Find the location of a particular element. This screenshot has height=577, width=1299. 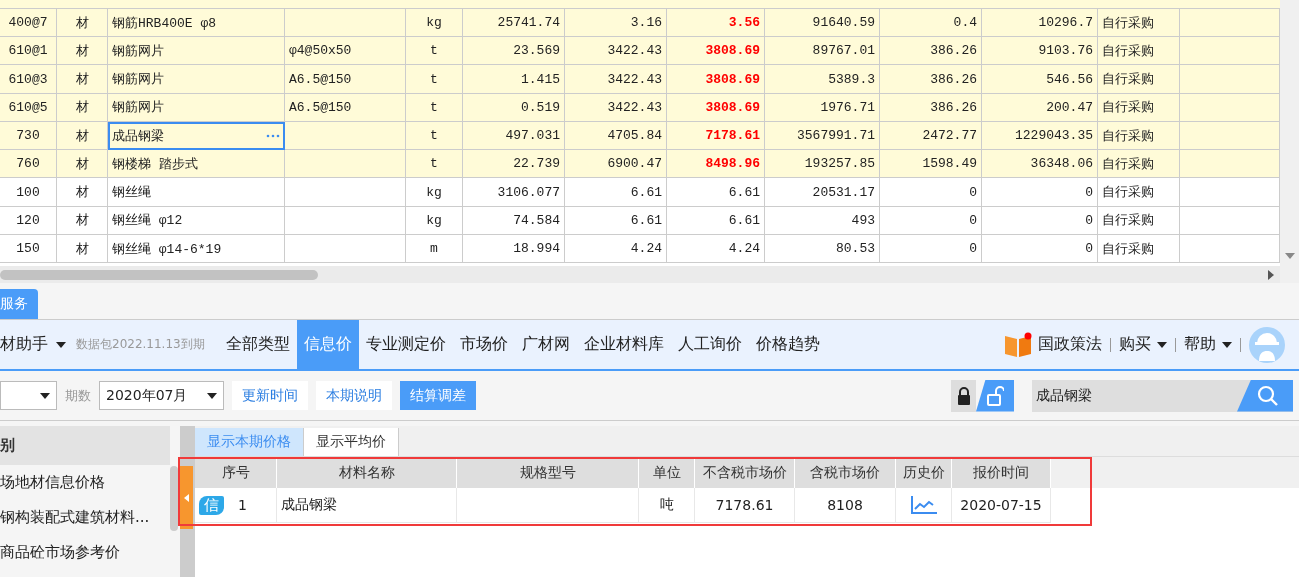

column-header: 含税市场价 is located at coordinates (845, 472).